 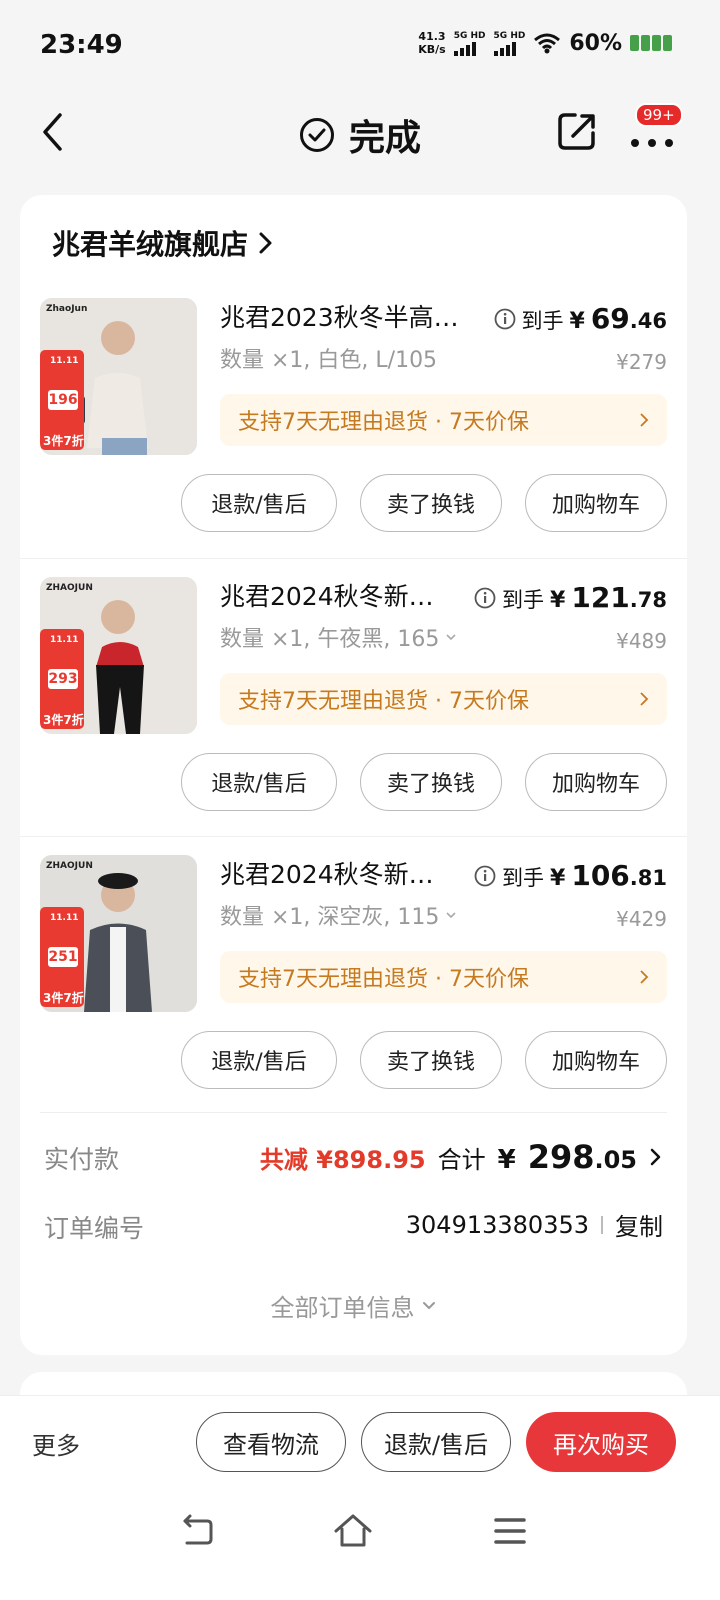 I want to click on product-spec-text: 数量 ×1, 白色, L/105, so click(x=329, y=360).